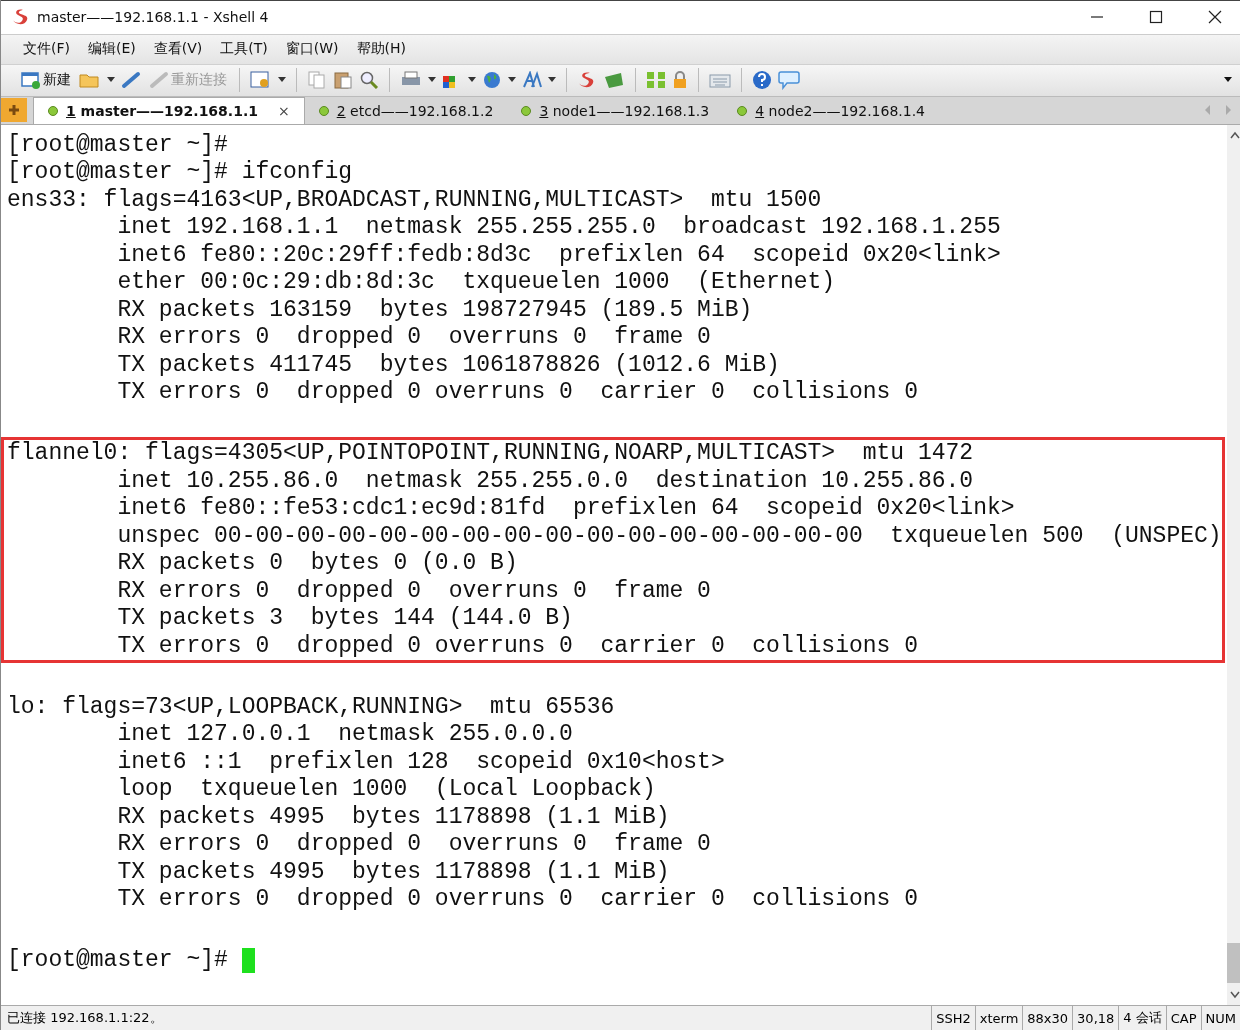  I want to click on status-field: NUM, so click(1220, 1018).